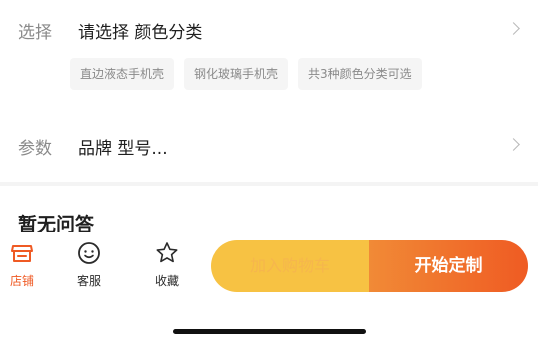  Describe the element at coordinates (89, 266) in the screenshot. I see `customer-service-button: 客服` at that location.